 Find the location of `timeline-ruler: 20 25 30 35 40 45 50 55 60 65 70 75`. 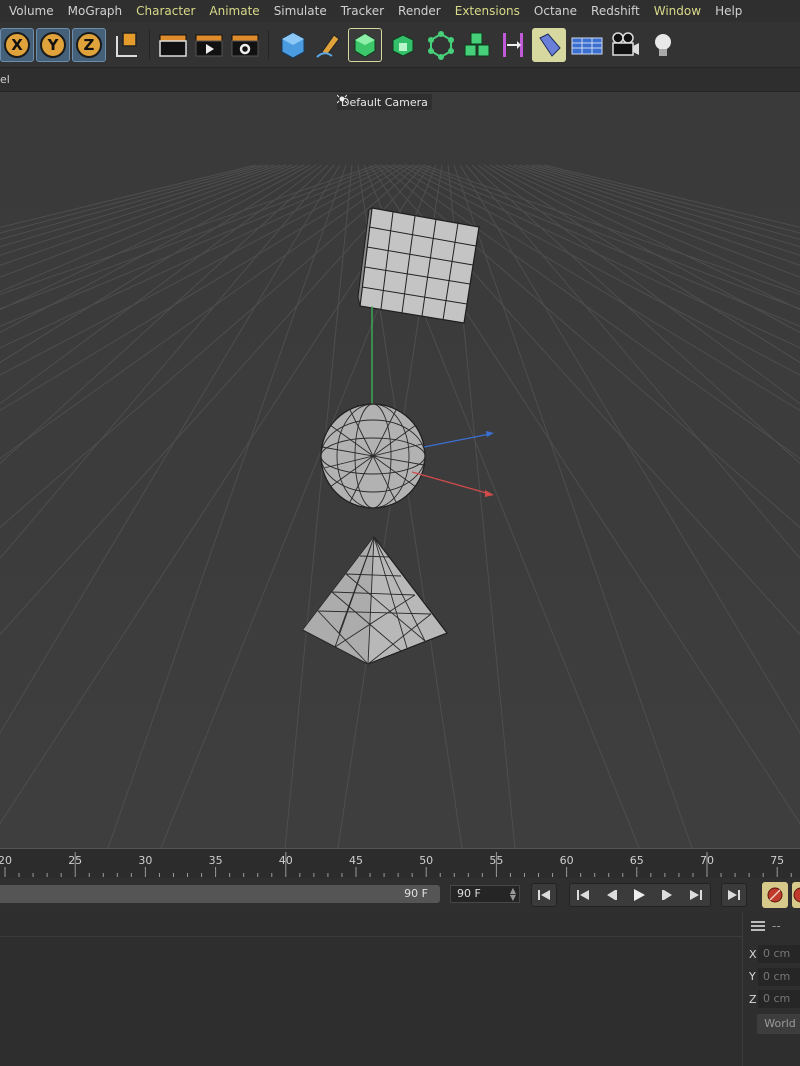

timeline-ruler: 20 25 30 35 40 45 50 55 60 65 70 75 is located at coordinates (400, 863).